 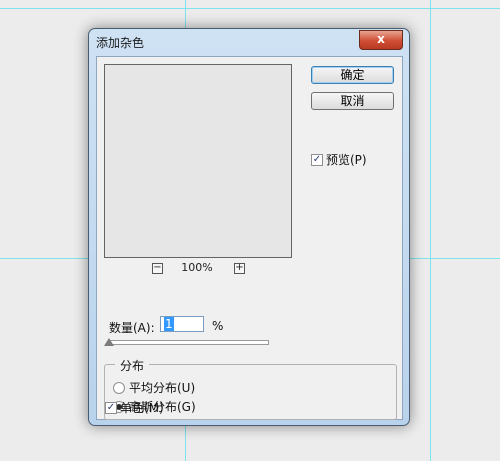 I want to click on zoom-in-icon: +, so click(x=239, y=267).